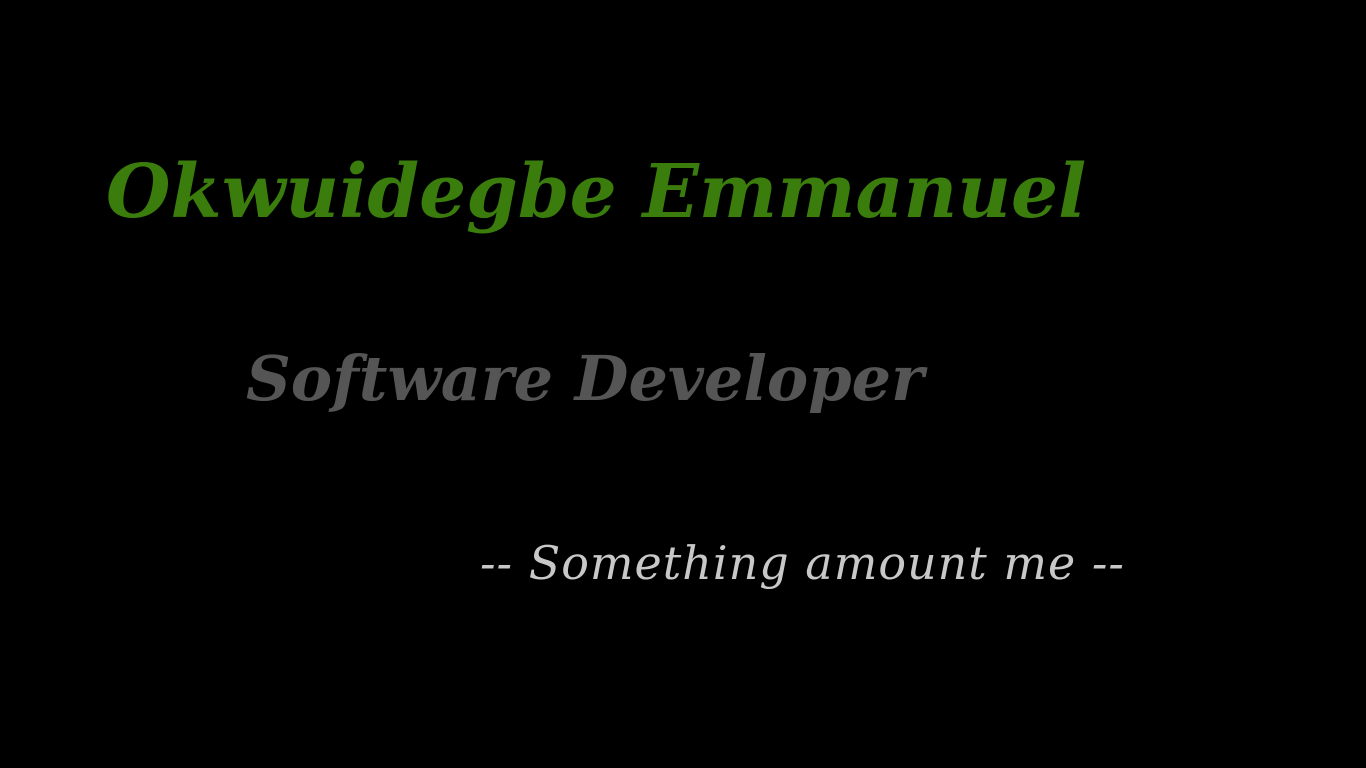  Describe the element at coordinates (802, 563) in the screenshot. I see `hero-tagline: -- Something amount me --` at that location.